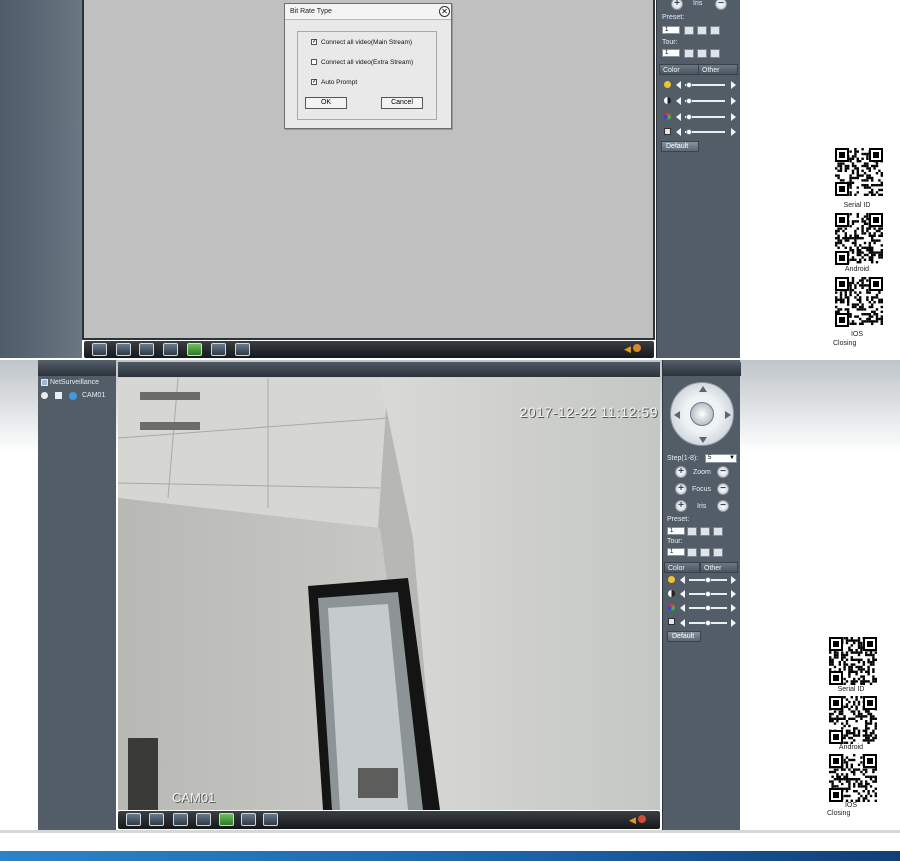 This screenshot has width=900, height=861. Describe the element at coordinates (681, 489) in the screenshot. I see `focus-near-button: +` at that location.